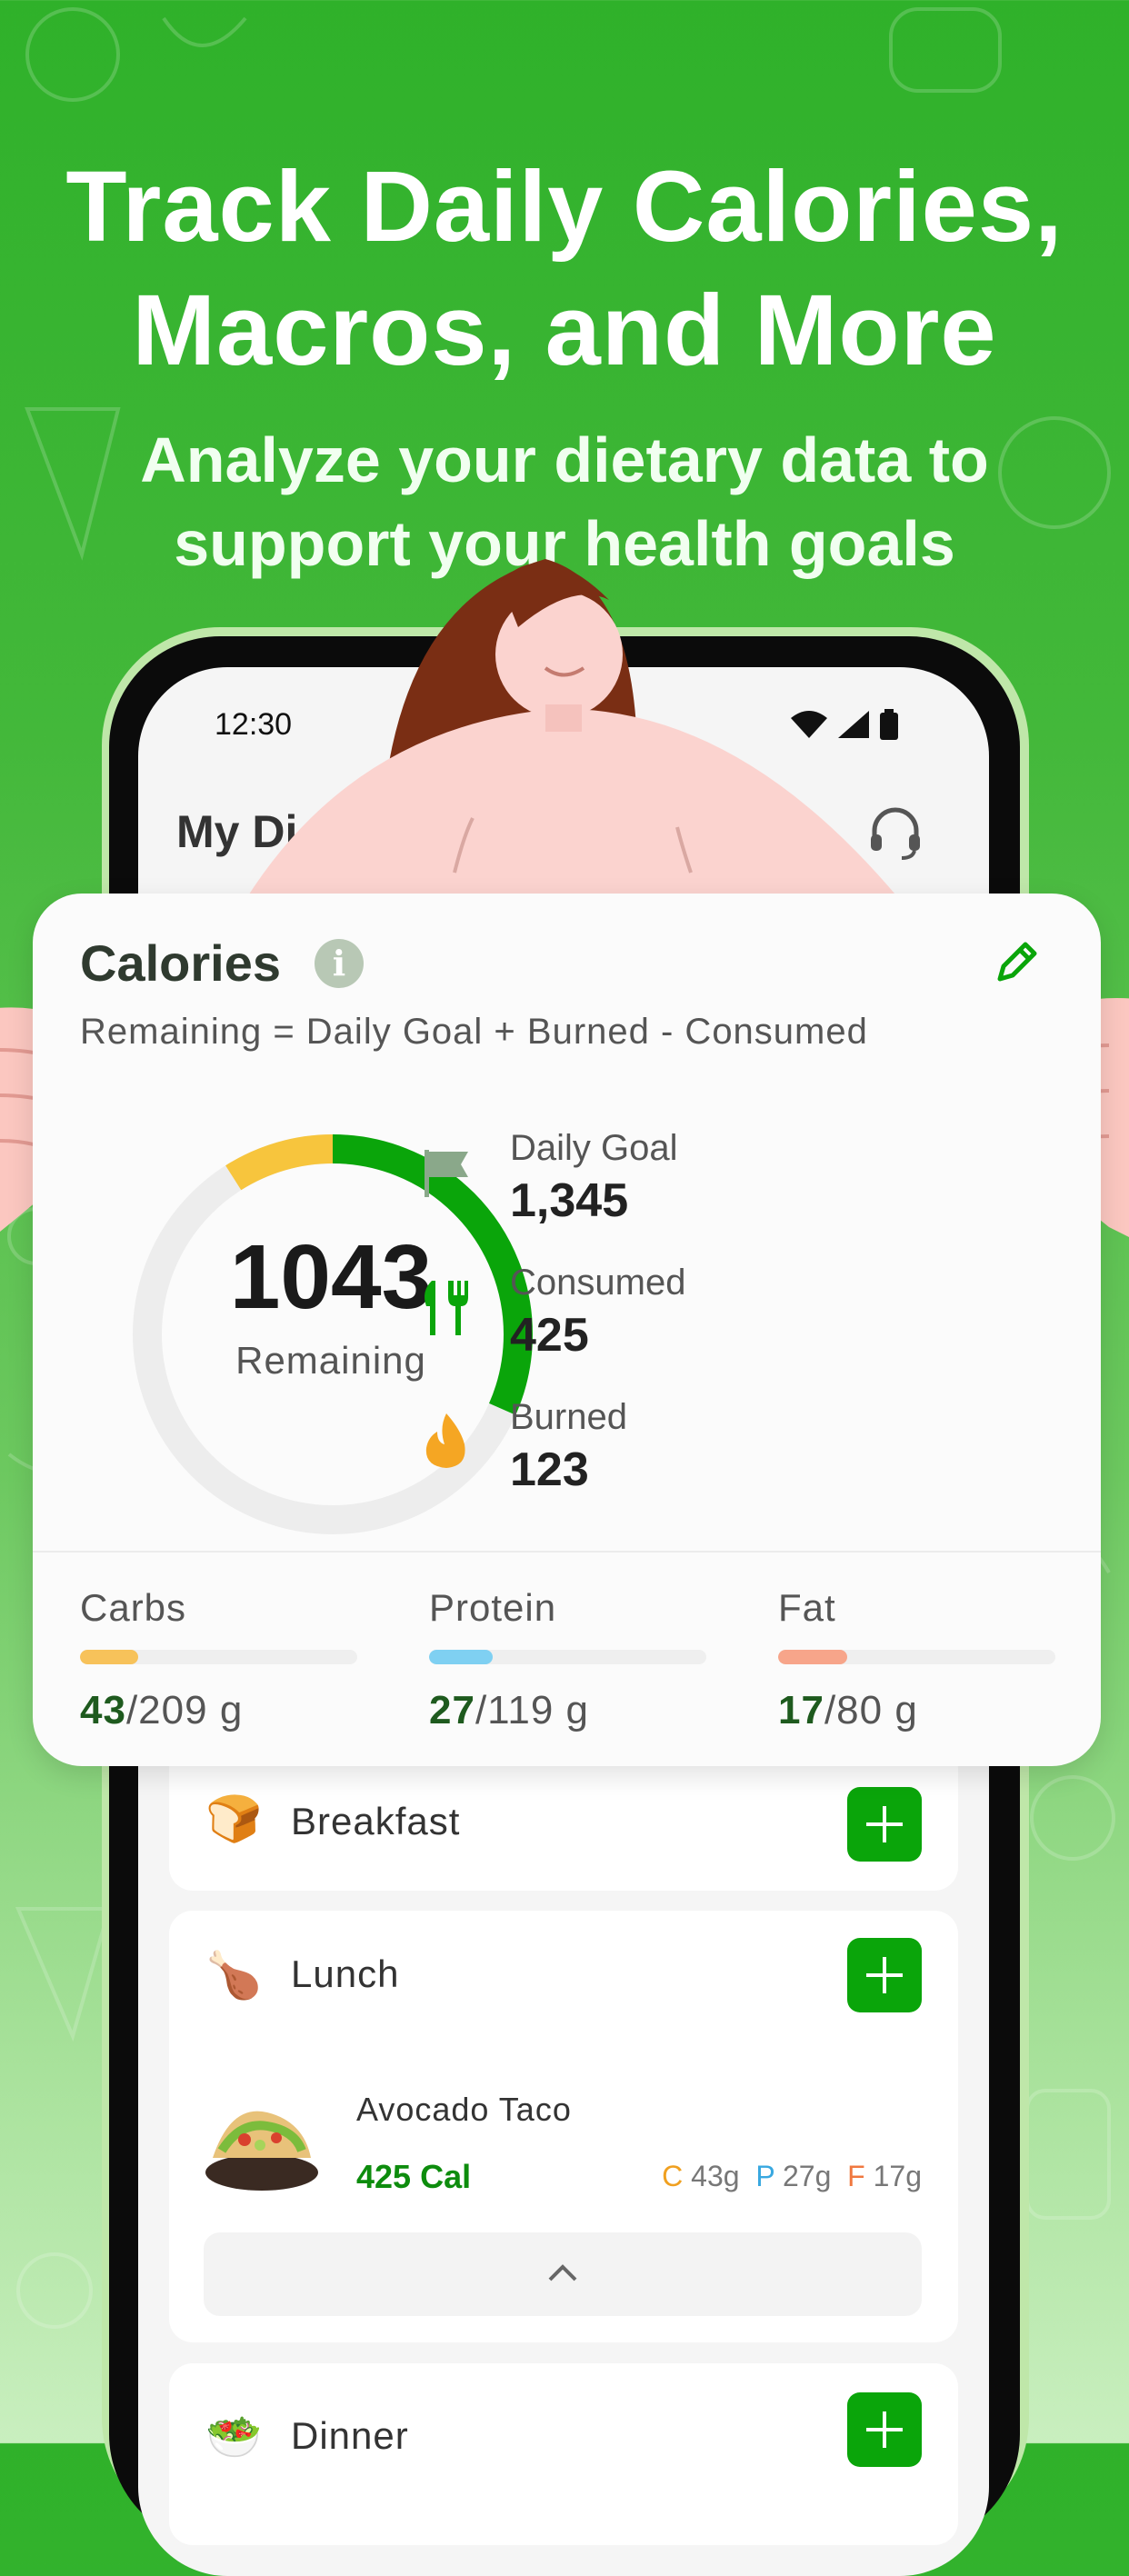 Image resolution: width=1129 pixels, height=2576 pixels. What do you see at coordinates (567, 1552) in the screenshot?
I see `card-divider` at bounding box center [567, 1552].